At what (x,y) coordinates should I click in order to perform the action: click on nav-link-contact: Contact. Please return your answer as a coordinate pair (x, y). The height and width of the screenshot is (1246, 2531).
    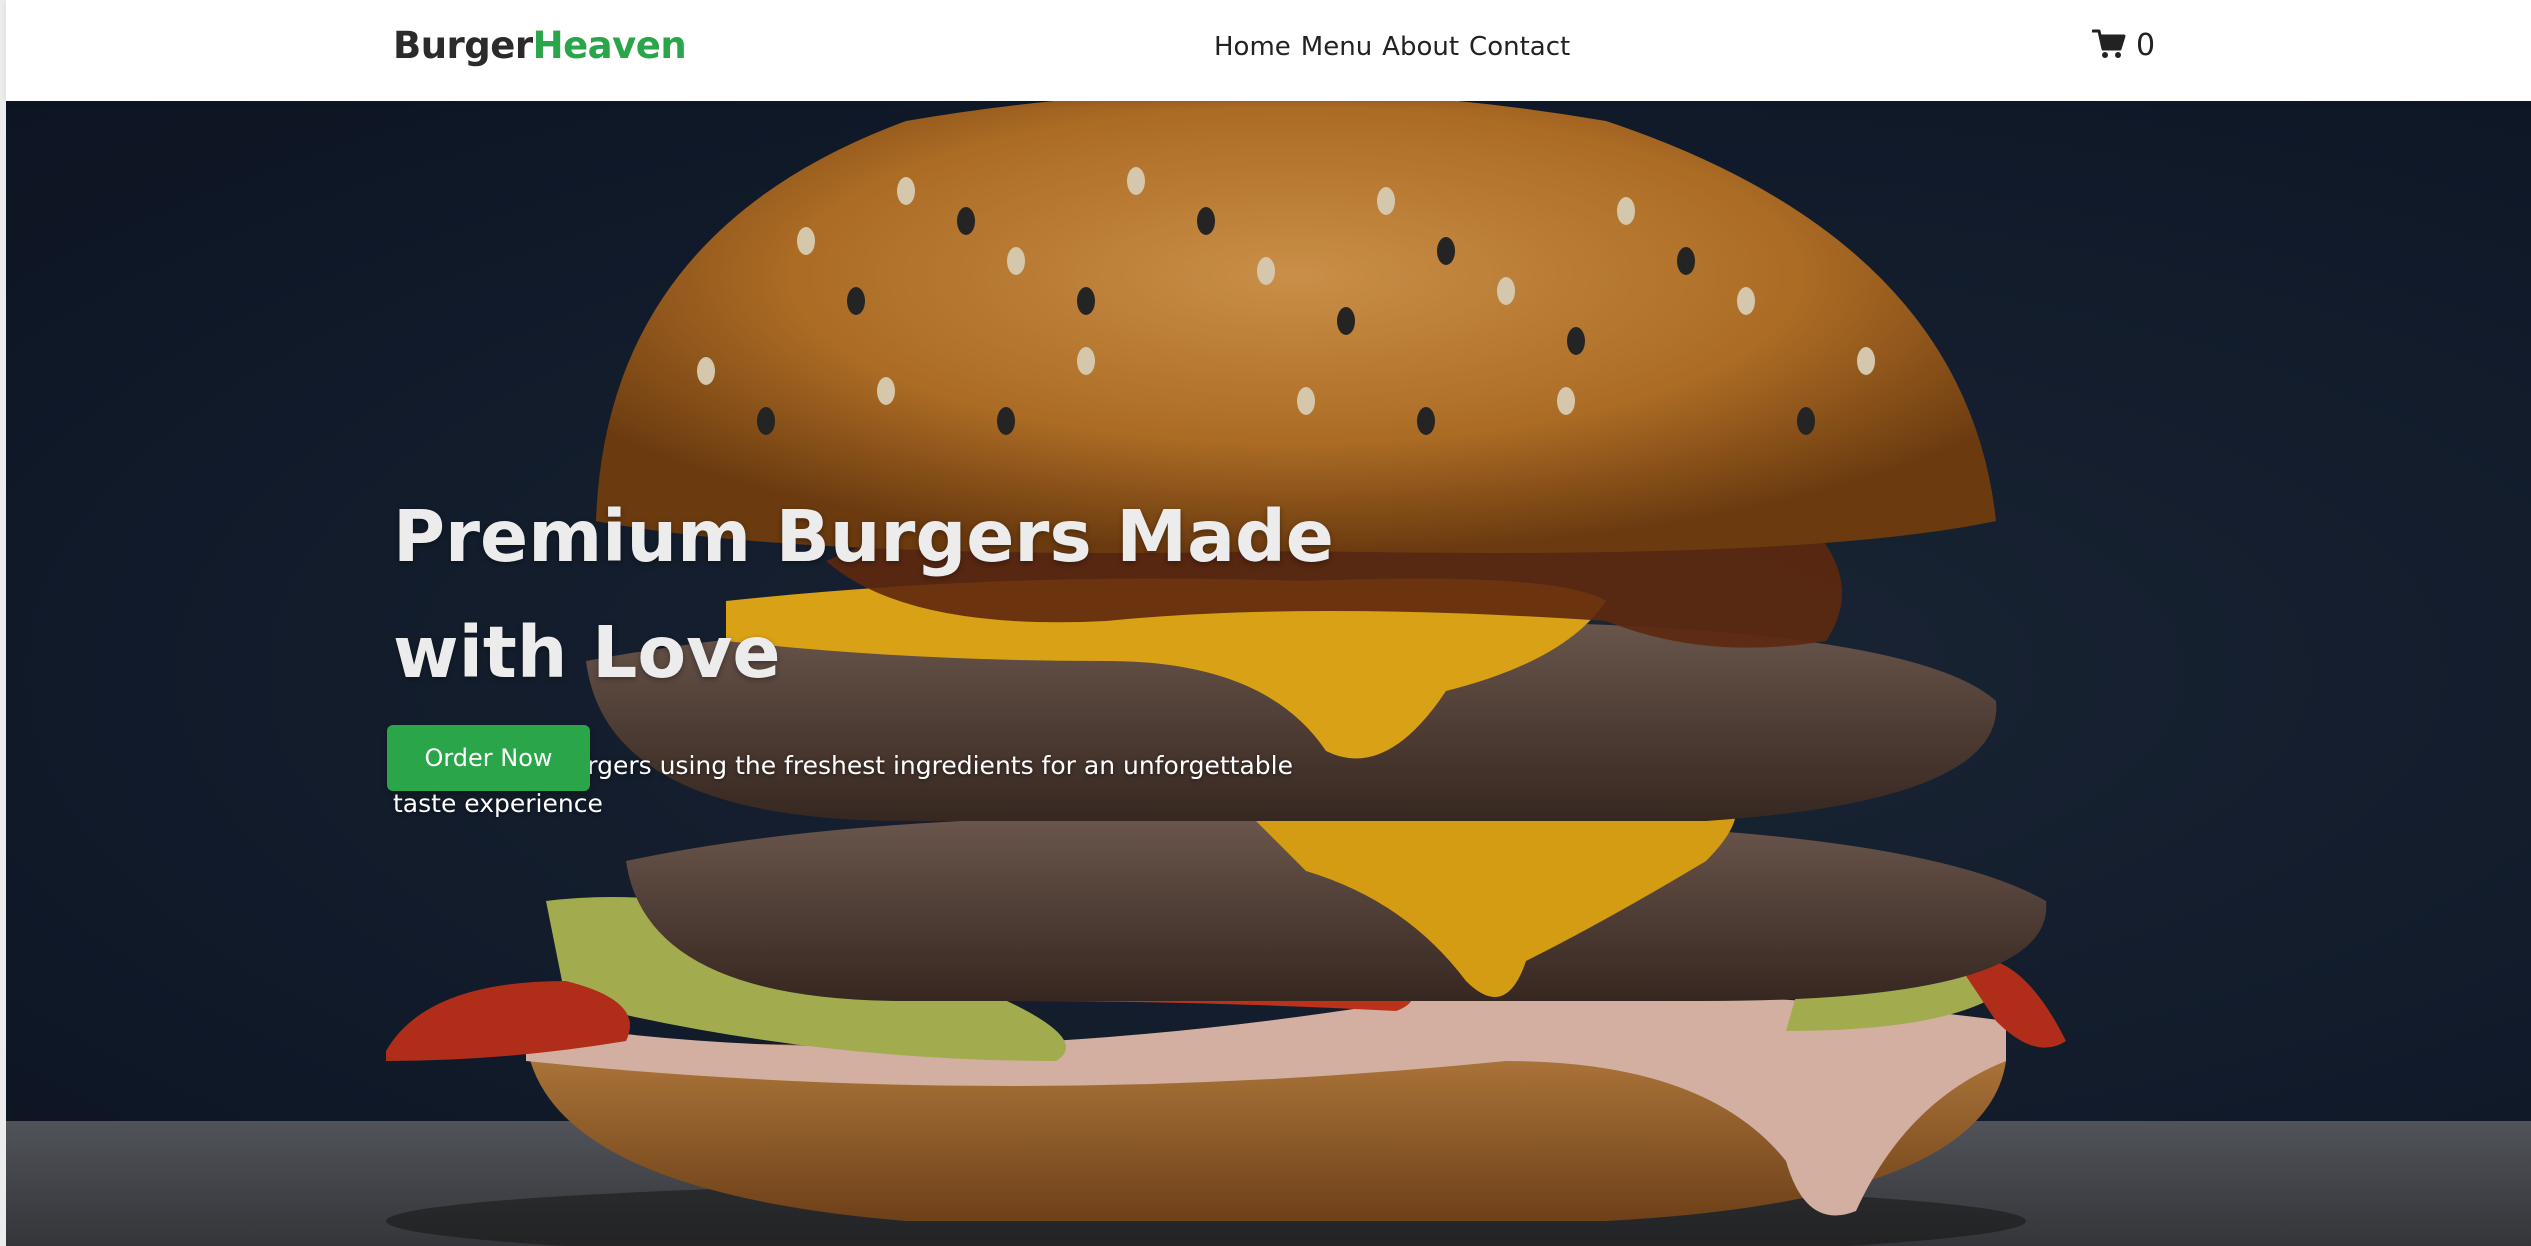
    Looking at the image, I should click on (1519, 47).